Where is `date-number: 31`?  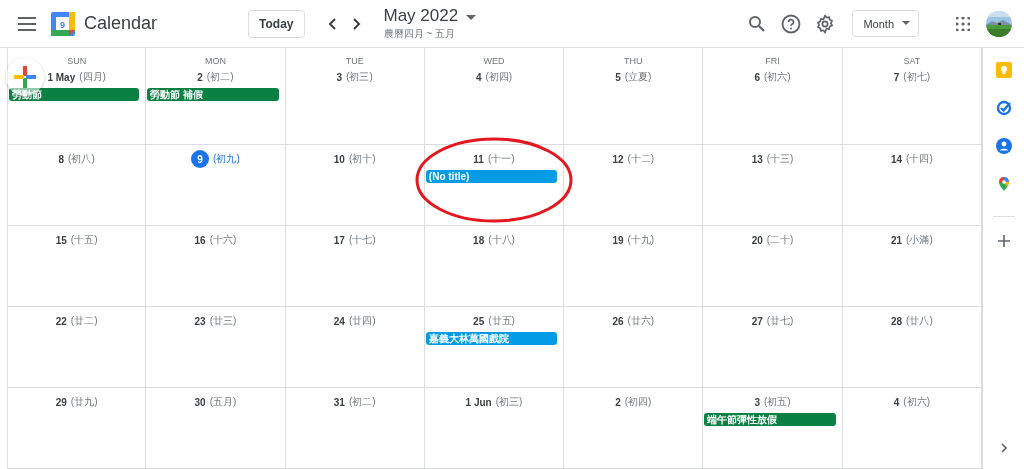
date-number: 31 is located at coordinates (339, 402).